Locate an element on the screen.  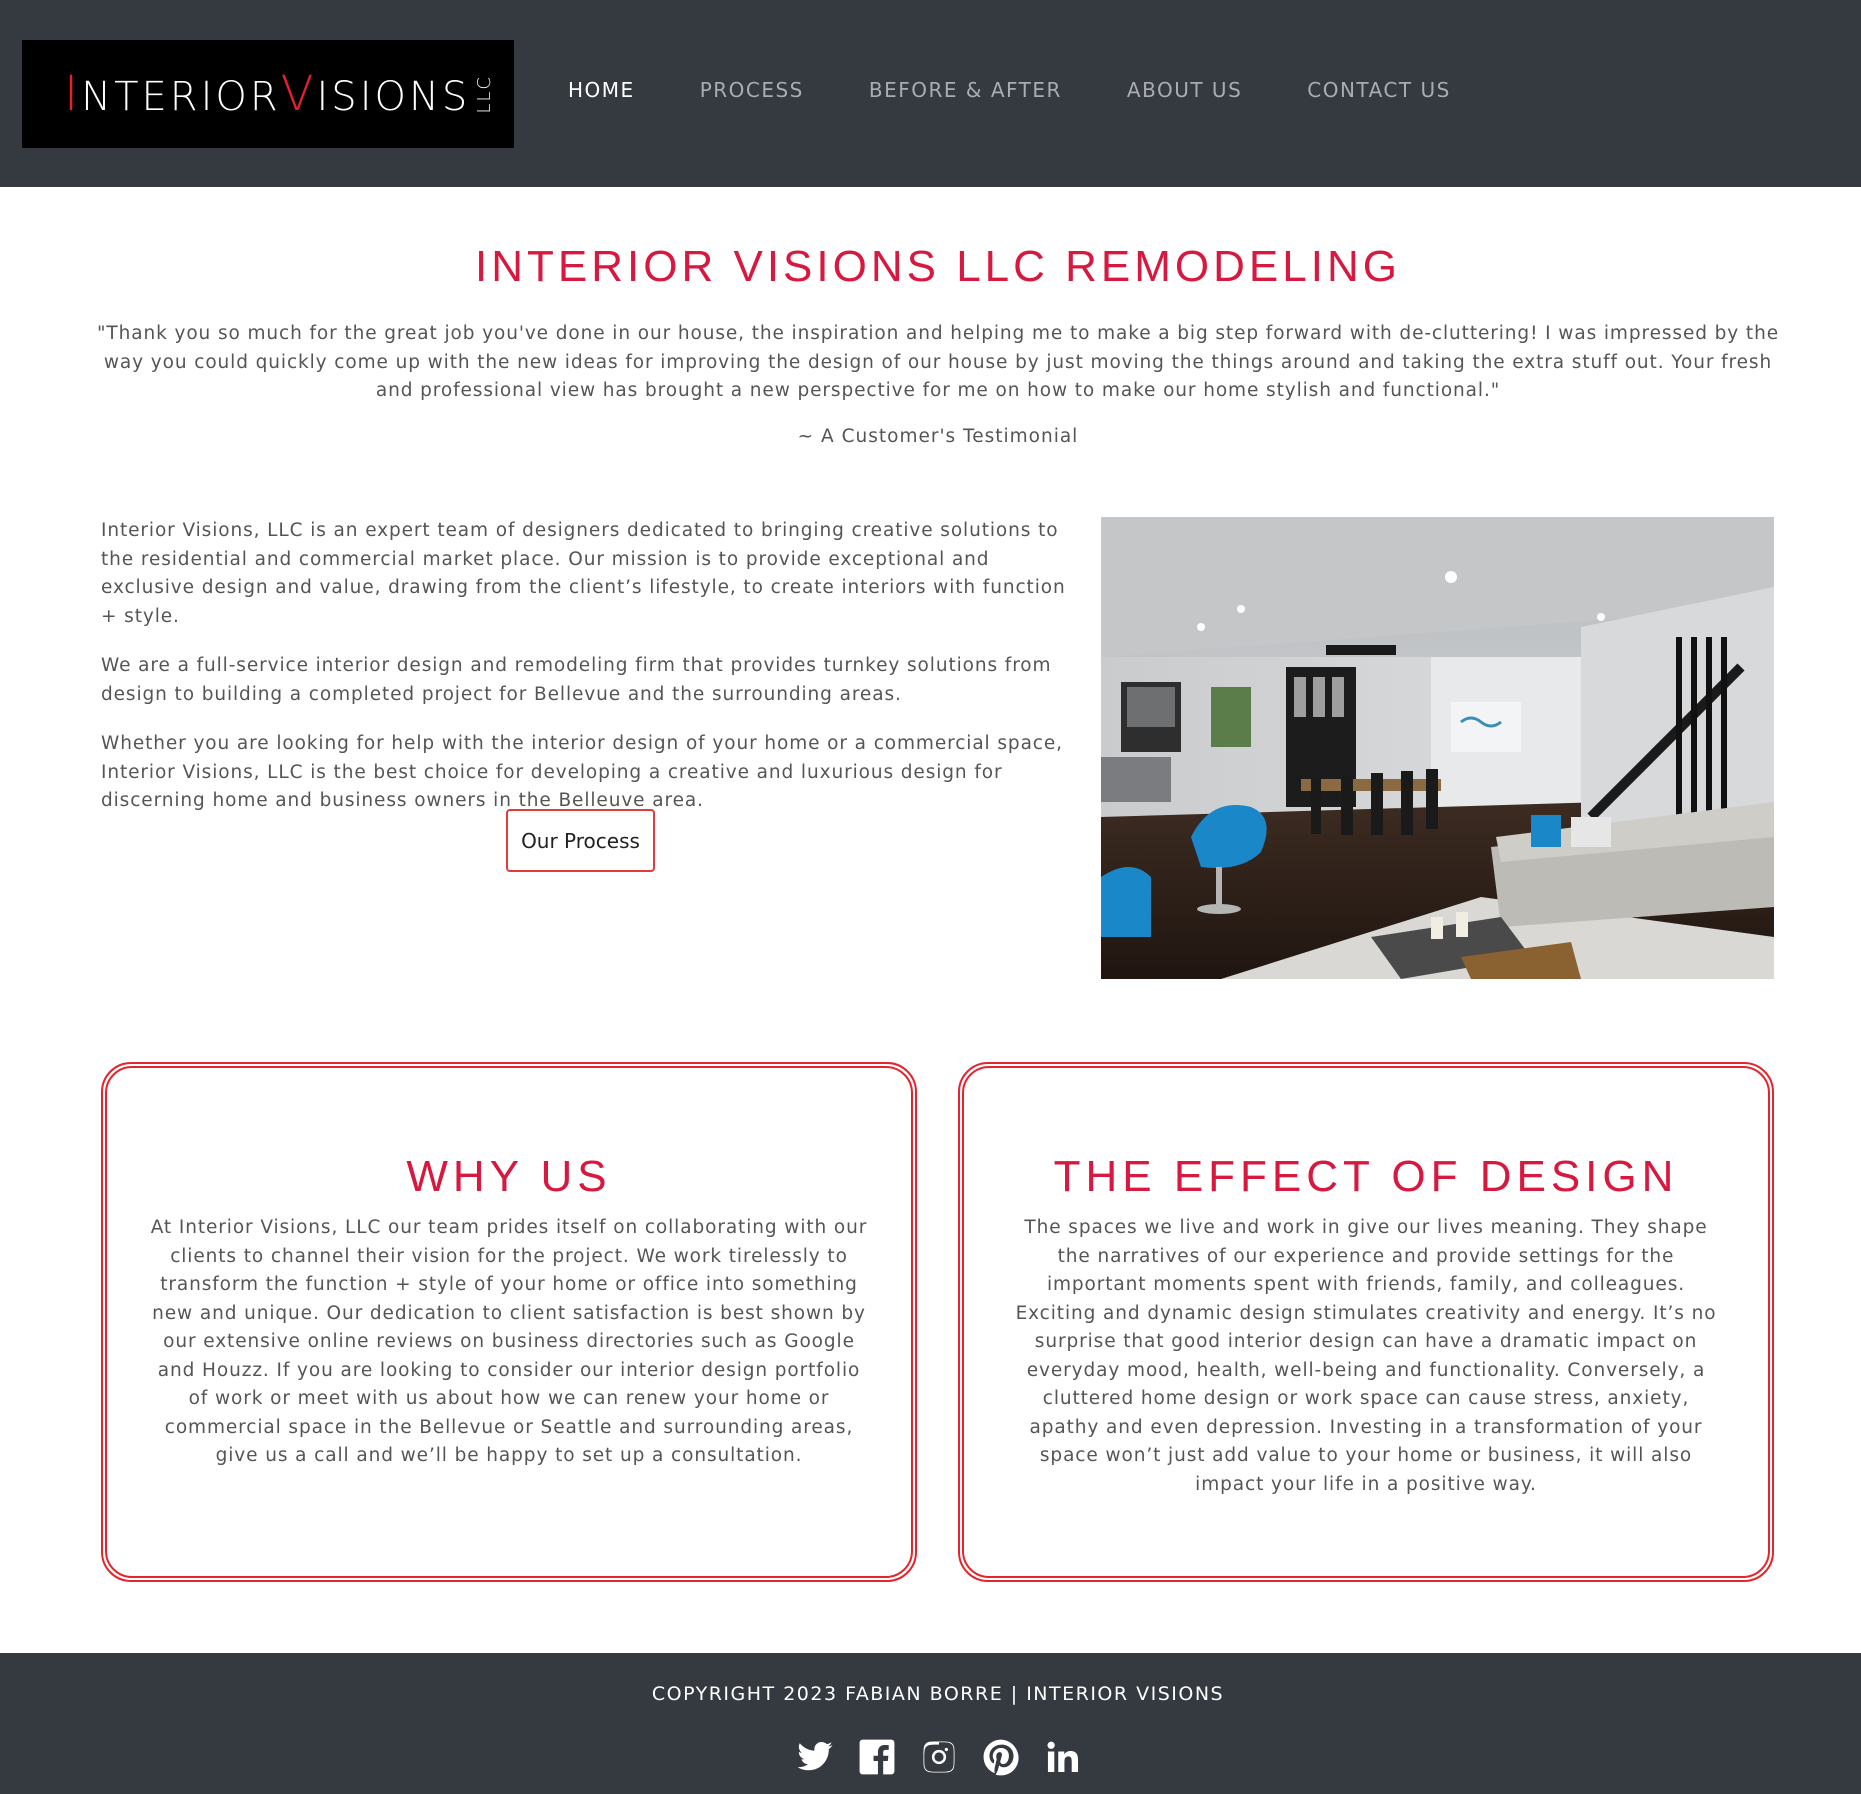
nav-process: PROCESS is located at coordinates (752, 90).